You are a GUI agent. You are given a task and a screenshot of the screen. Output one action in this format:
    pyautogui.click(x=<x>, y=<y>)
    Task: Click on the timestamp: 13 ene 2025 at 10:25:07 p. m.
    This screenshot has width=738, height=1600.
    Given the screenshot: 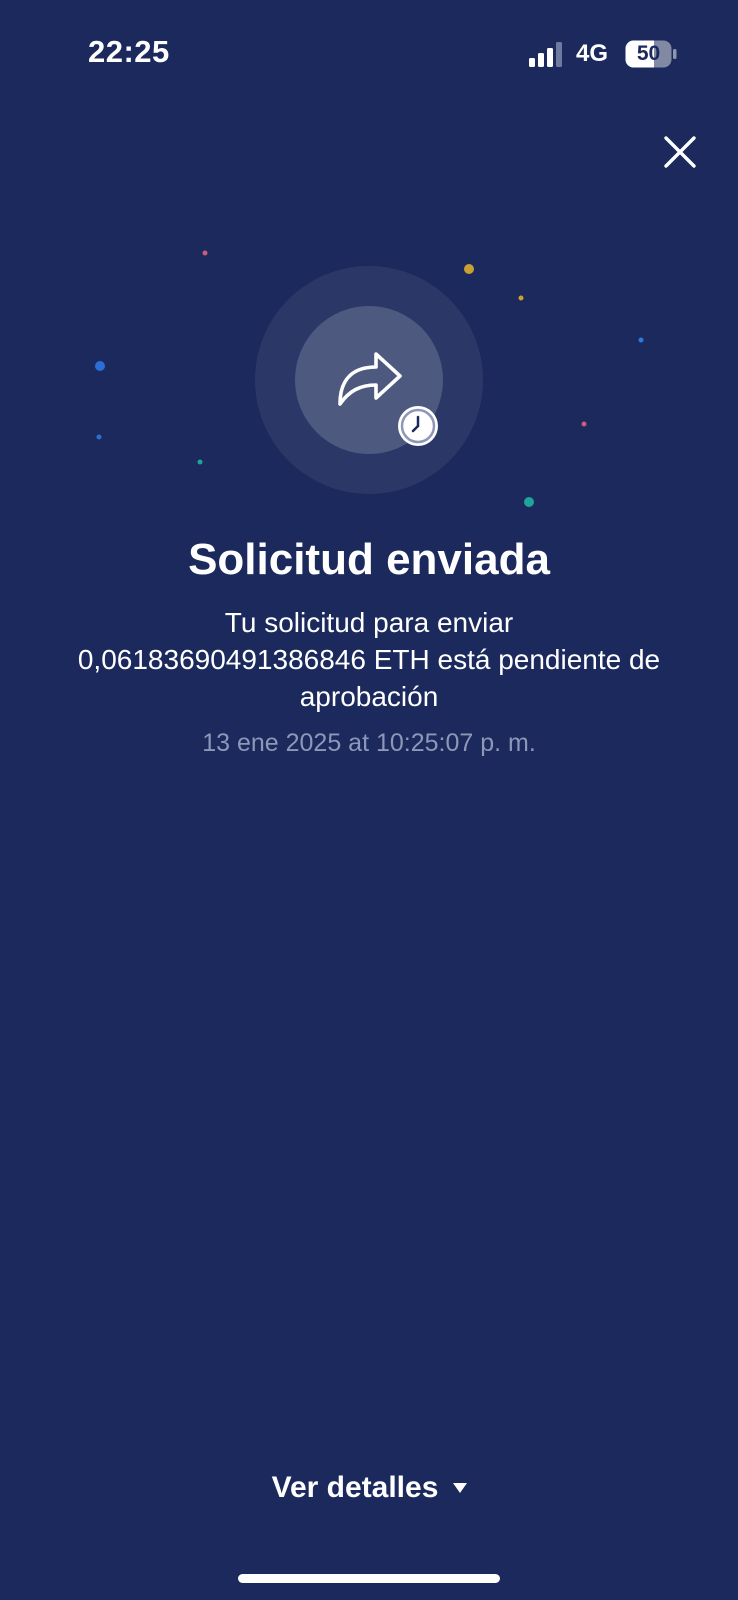 What is the action you would take?
    pyautogui.click(x=369, y=743)
    